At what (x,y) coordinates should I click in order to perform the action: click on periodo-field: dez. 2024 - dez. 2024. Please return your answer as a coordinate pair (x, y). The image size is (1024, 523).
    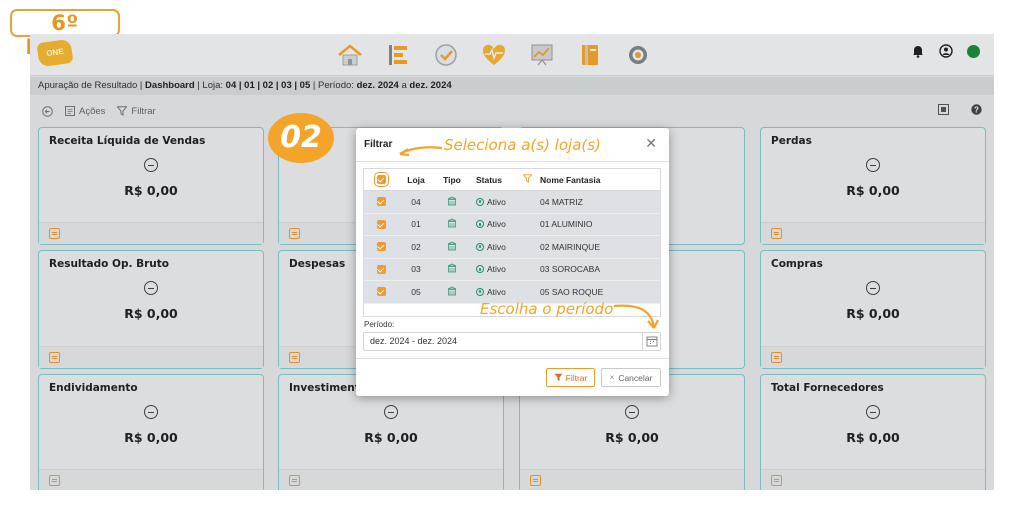
    Looking at the image, I should click on (512, 341).